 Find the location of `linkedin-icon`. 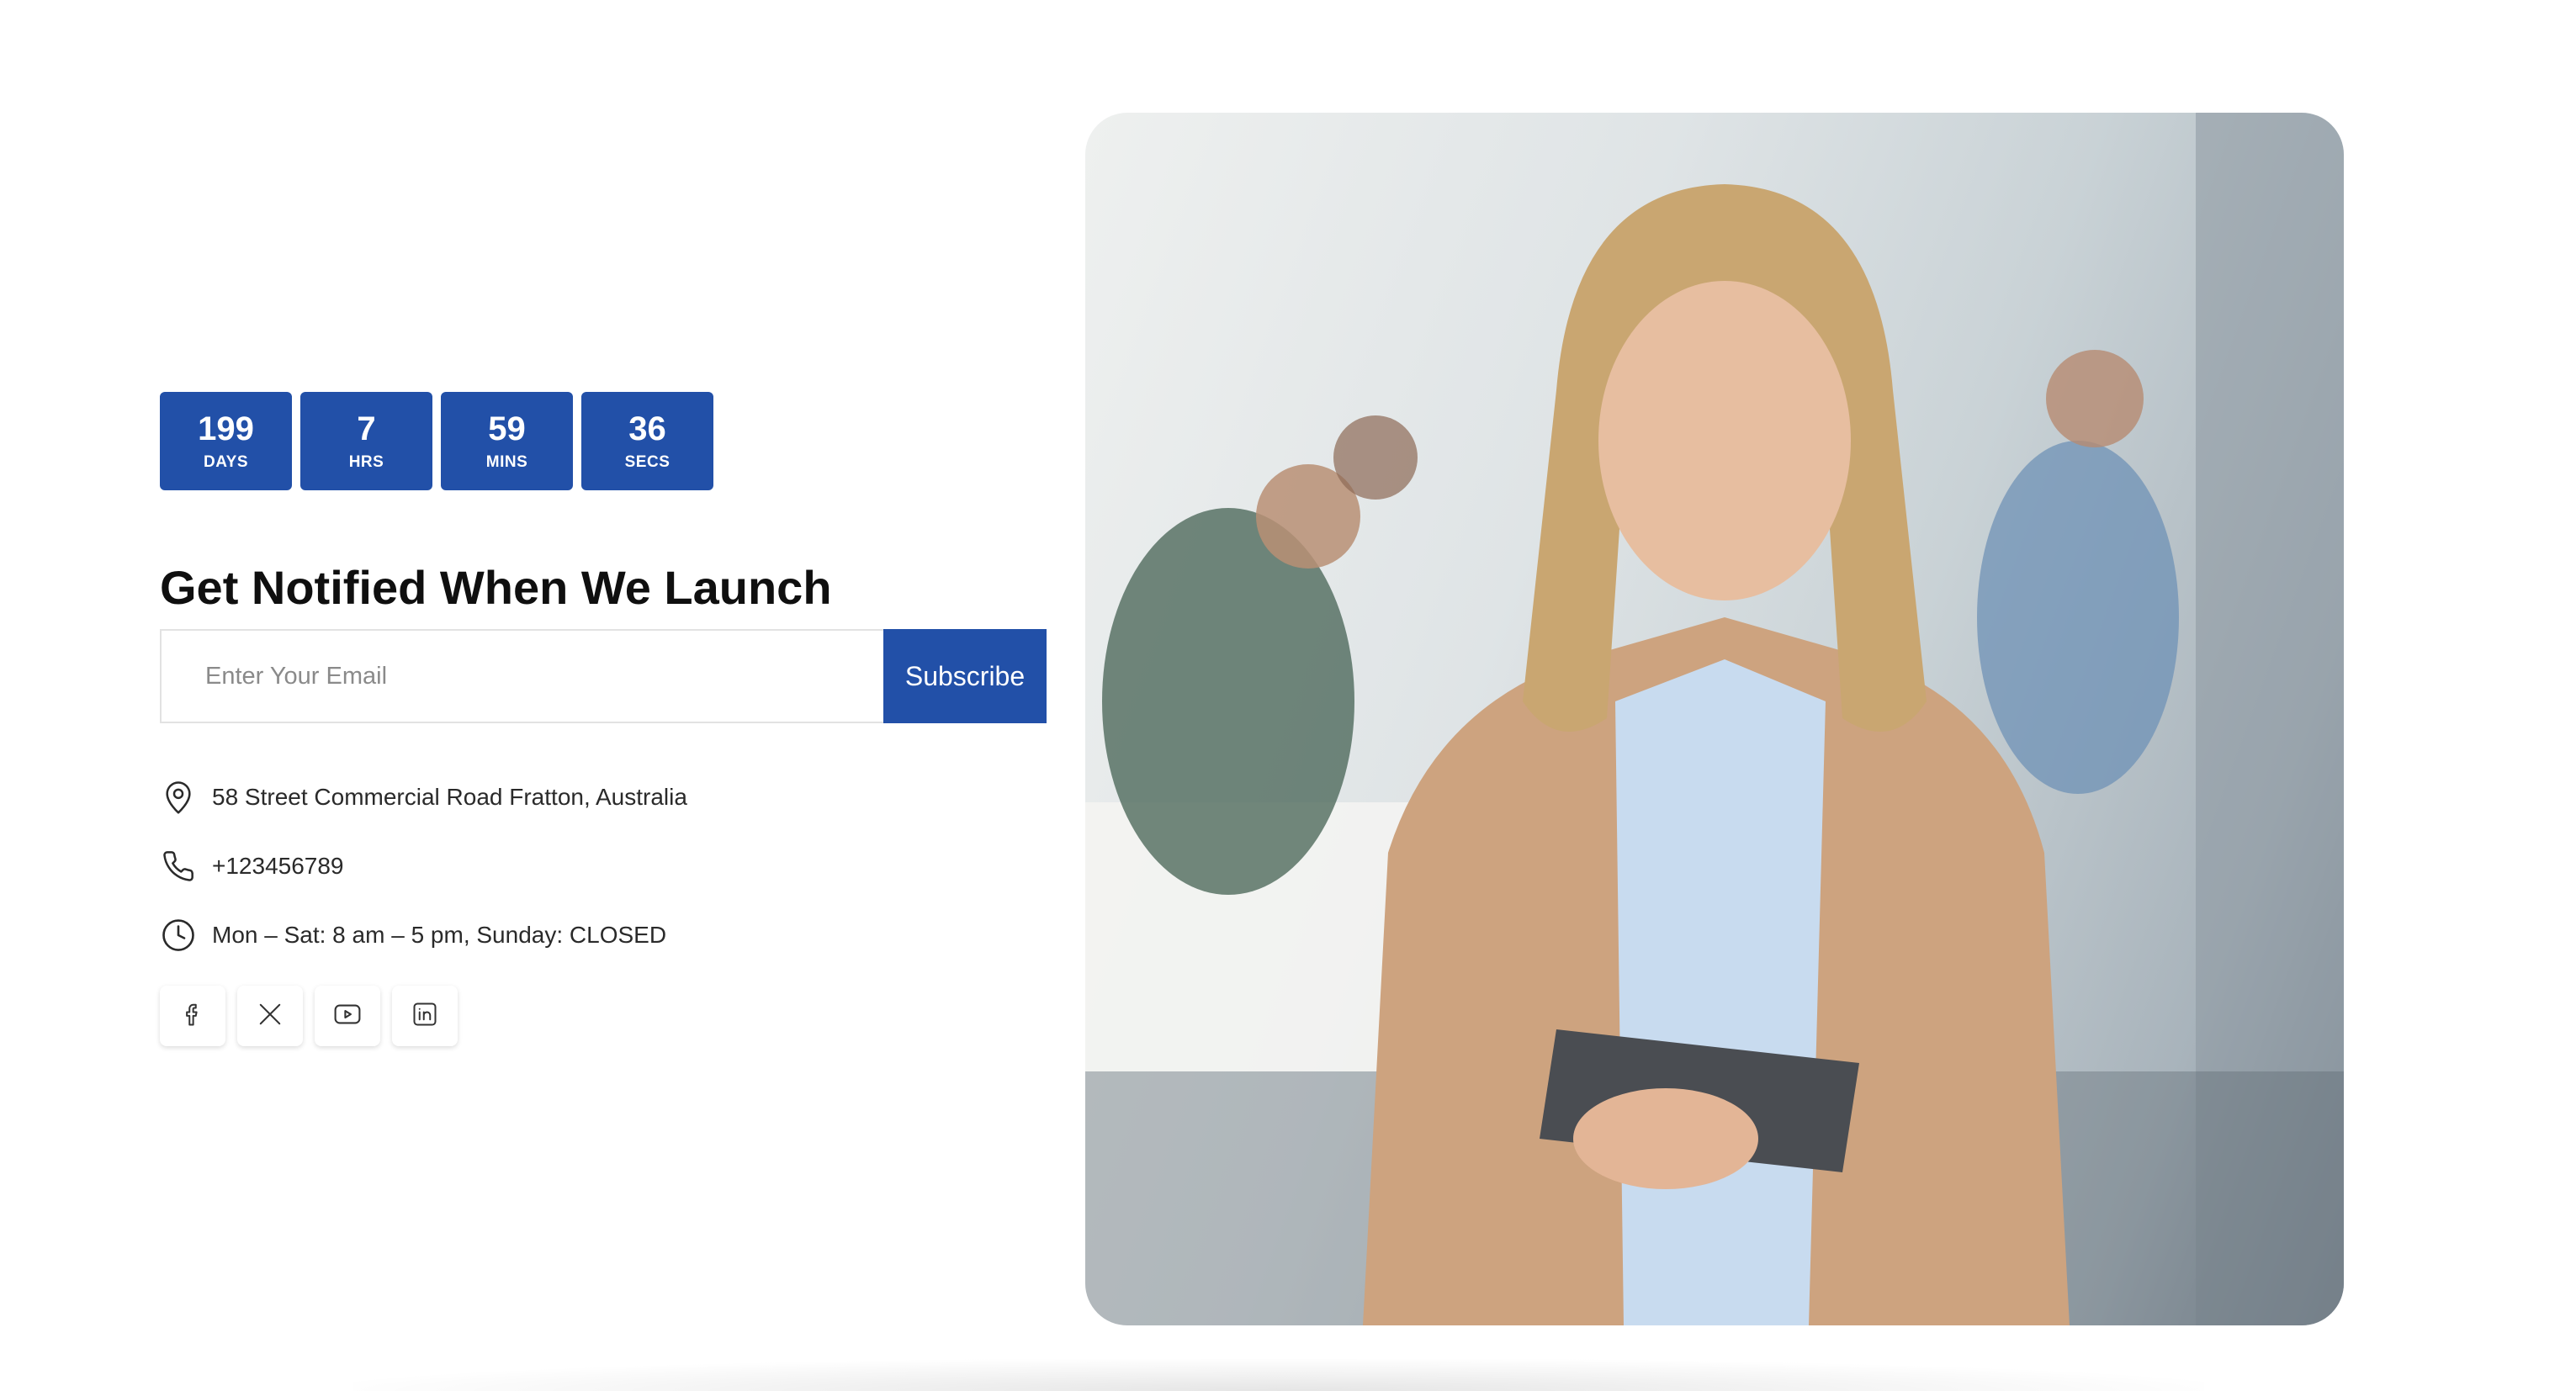

linkedin-icon is located at coordinates (424, 1016).